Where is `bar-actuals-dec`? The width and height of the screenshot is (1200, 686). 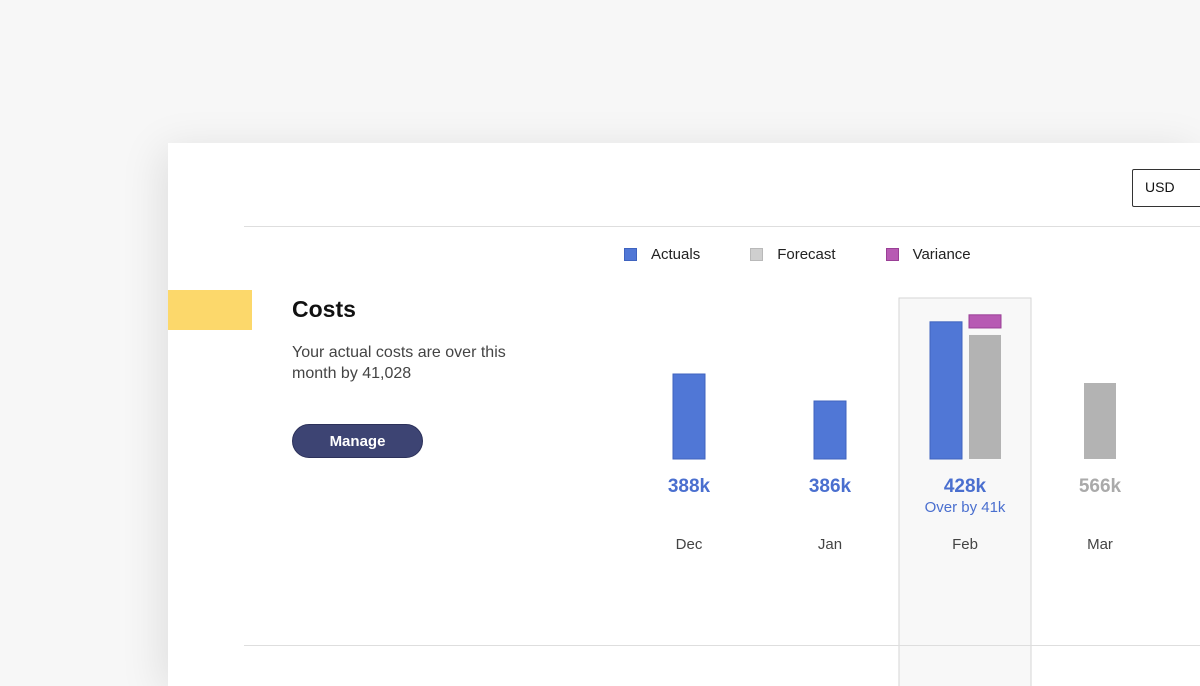
bar-actuals-dec is located at coordinates (689, 416).